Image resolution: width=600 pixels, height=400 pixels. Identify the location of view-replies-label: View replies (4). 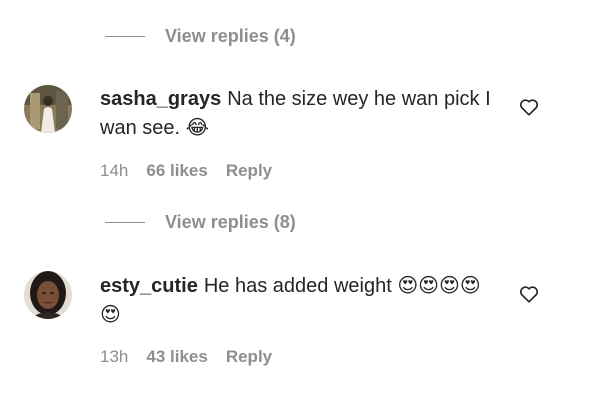
(230, 36).